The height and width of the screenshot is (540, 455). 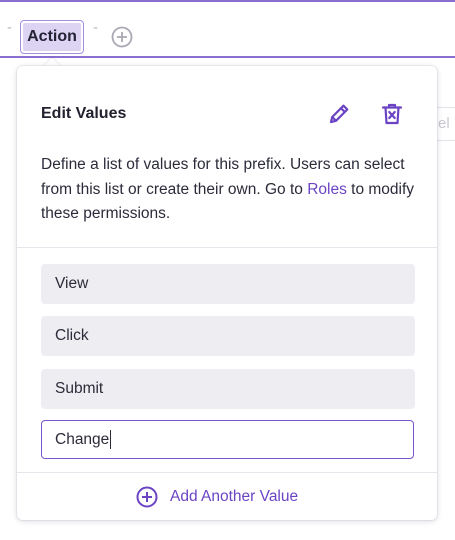 I want to click on action-chip-label: Action, so click(x=52, y=37).